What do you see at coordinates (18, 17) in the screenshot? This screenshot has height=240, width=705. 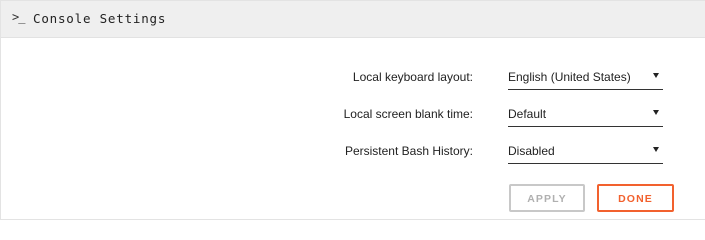 I see `terminal-icon: >_` at bounding box center [18, 17].